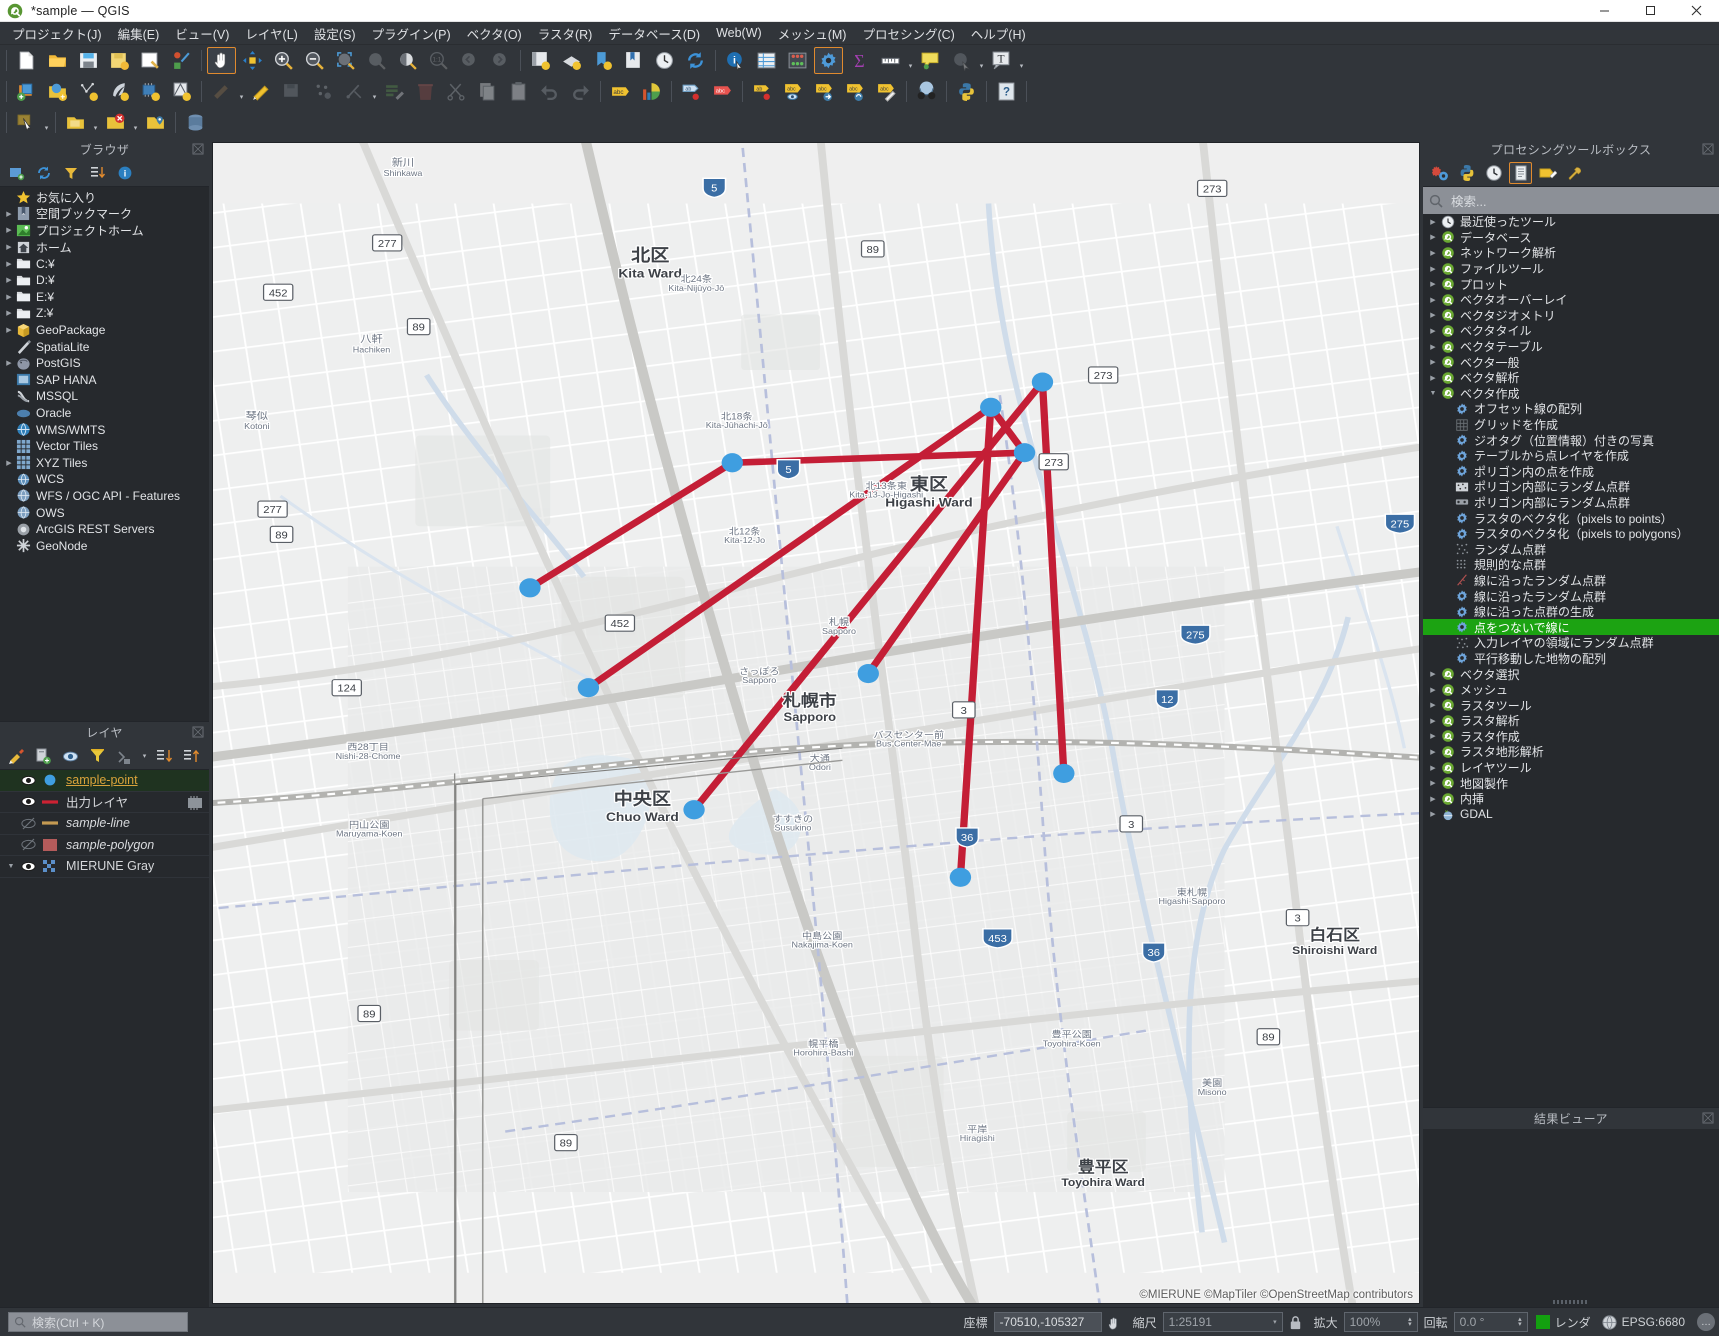  Describe the element at coordinates (654, 33) in the screenshot. I see `menu-database: データベース(D)` at that location.